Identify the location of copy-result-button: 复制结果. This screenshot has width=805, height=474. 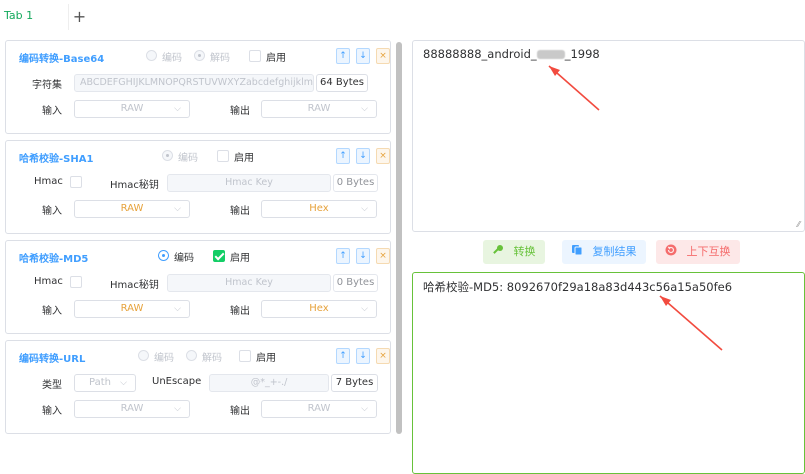
(604, 252).